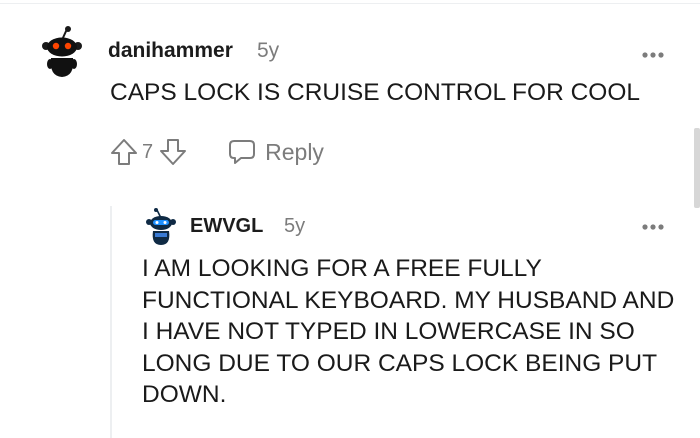 The width and height of the screenshot is (700, 438). Describe the element at coordinates (697, 168) in the screenshot. I see `scrollbar-thumb` at that location.